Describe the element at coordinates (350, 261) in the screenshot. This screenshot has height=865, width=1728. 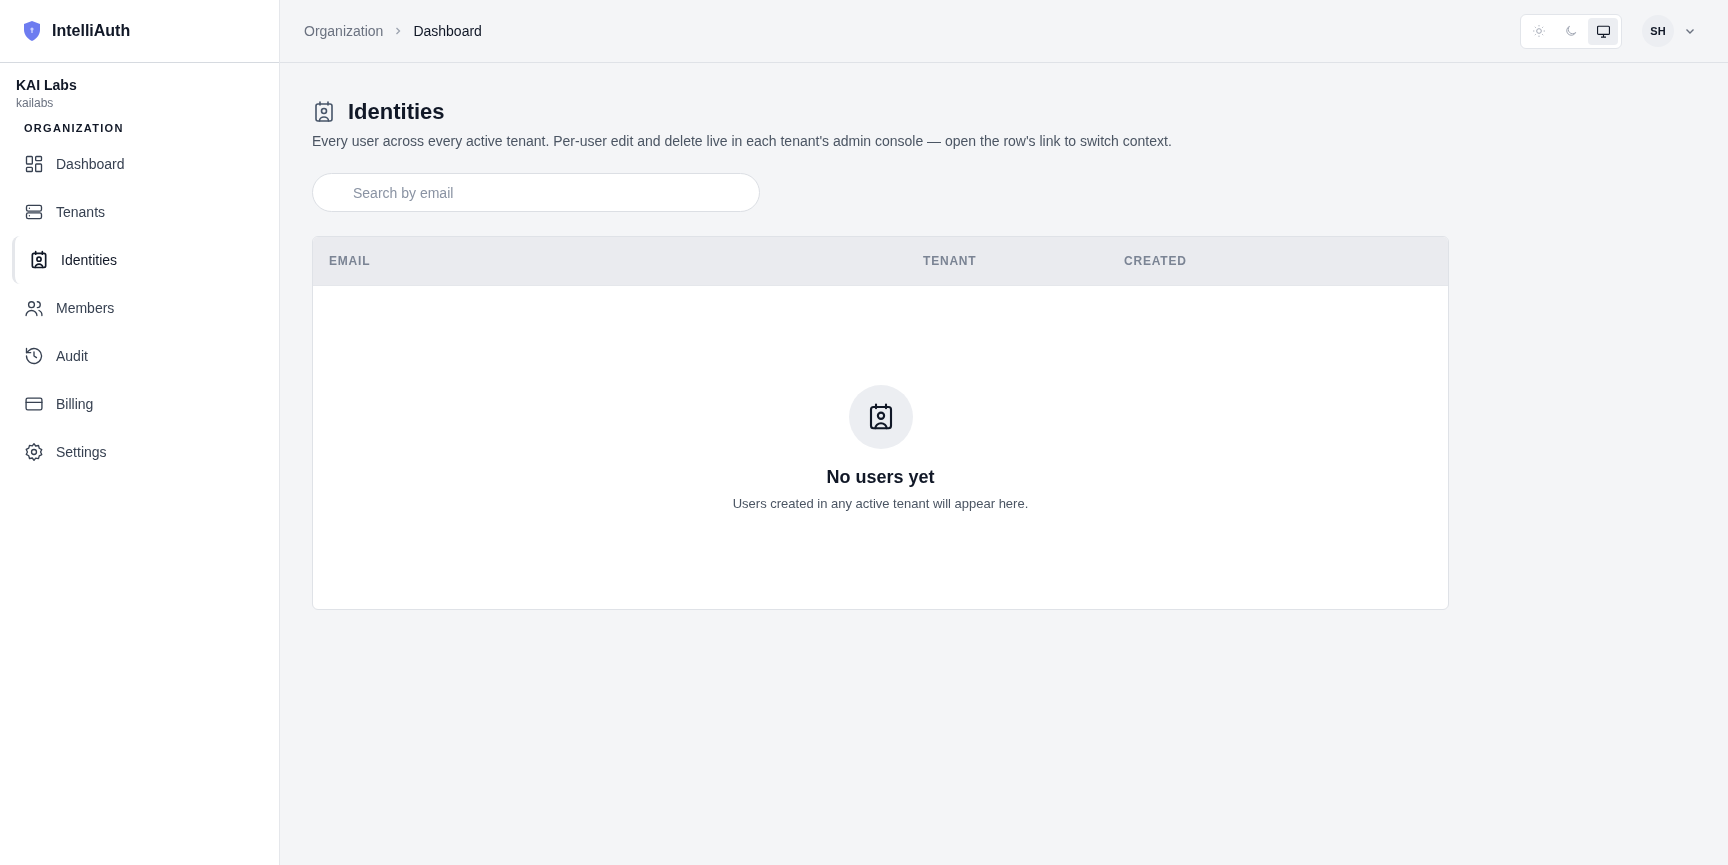
I see `column-header: EMAIL` at that location.